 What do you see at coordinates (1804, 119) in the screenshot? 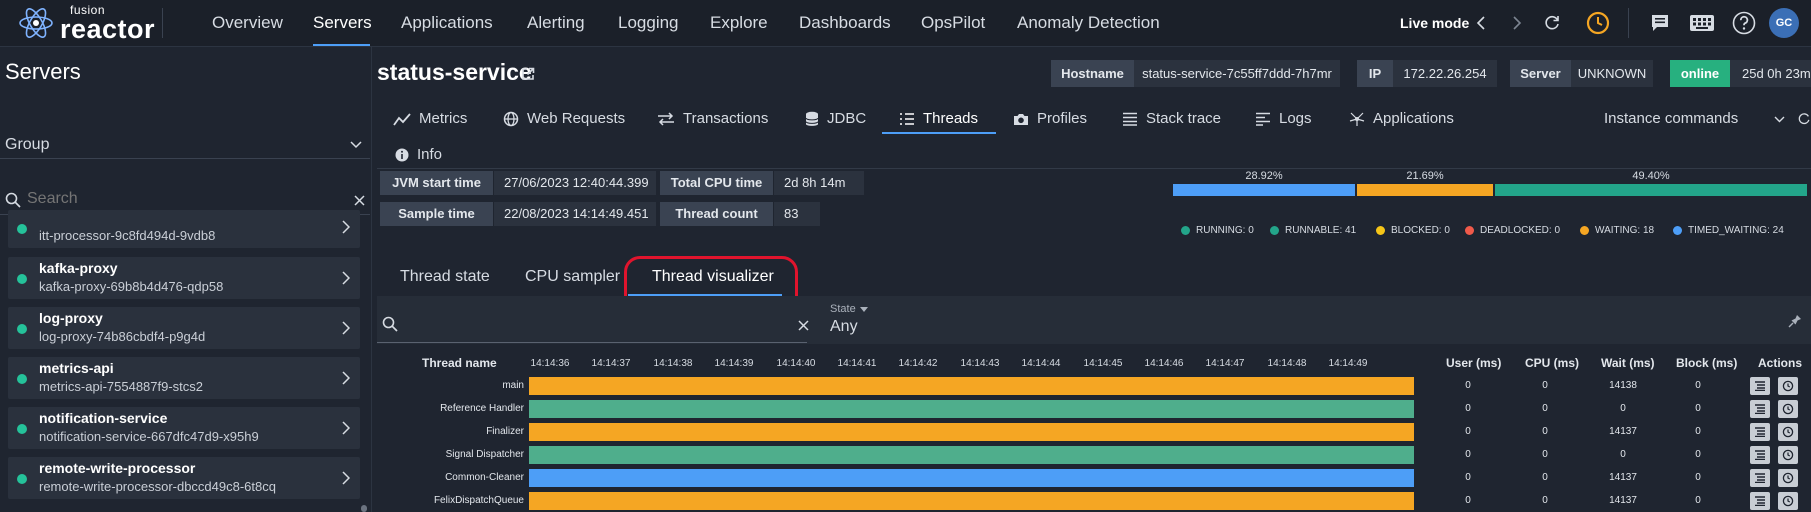
I see `refresh-instance-icon` at bounding box center [1804, 119].